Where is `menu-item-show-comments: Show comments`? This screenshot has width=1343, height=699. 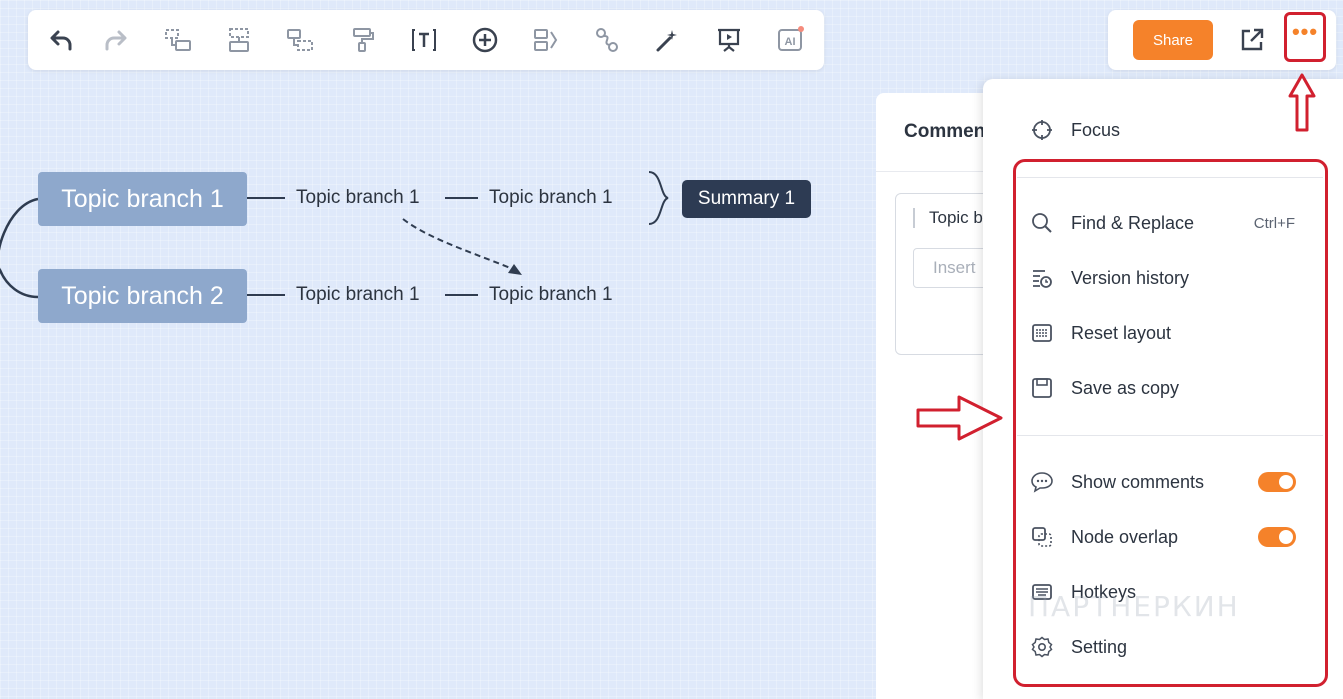
menu-item-show-comments: Show comments is located at coordinates (1153, 482).